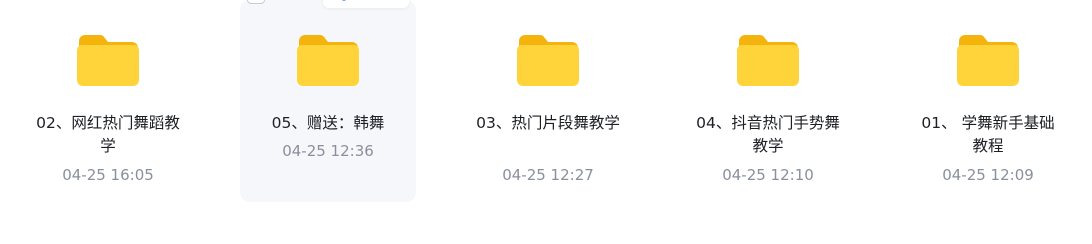  What do you see at coordinates (988, 101) in the screenshot?
I see `folder-item: 01、 学舞新手基础教程 04-25 12:09` at bounding box center [988, 101].